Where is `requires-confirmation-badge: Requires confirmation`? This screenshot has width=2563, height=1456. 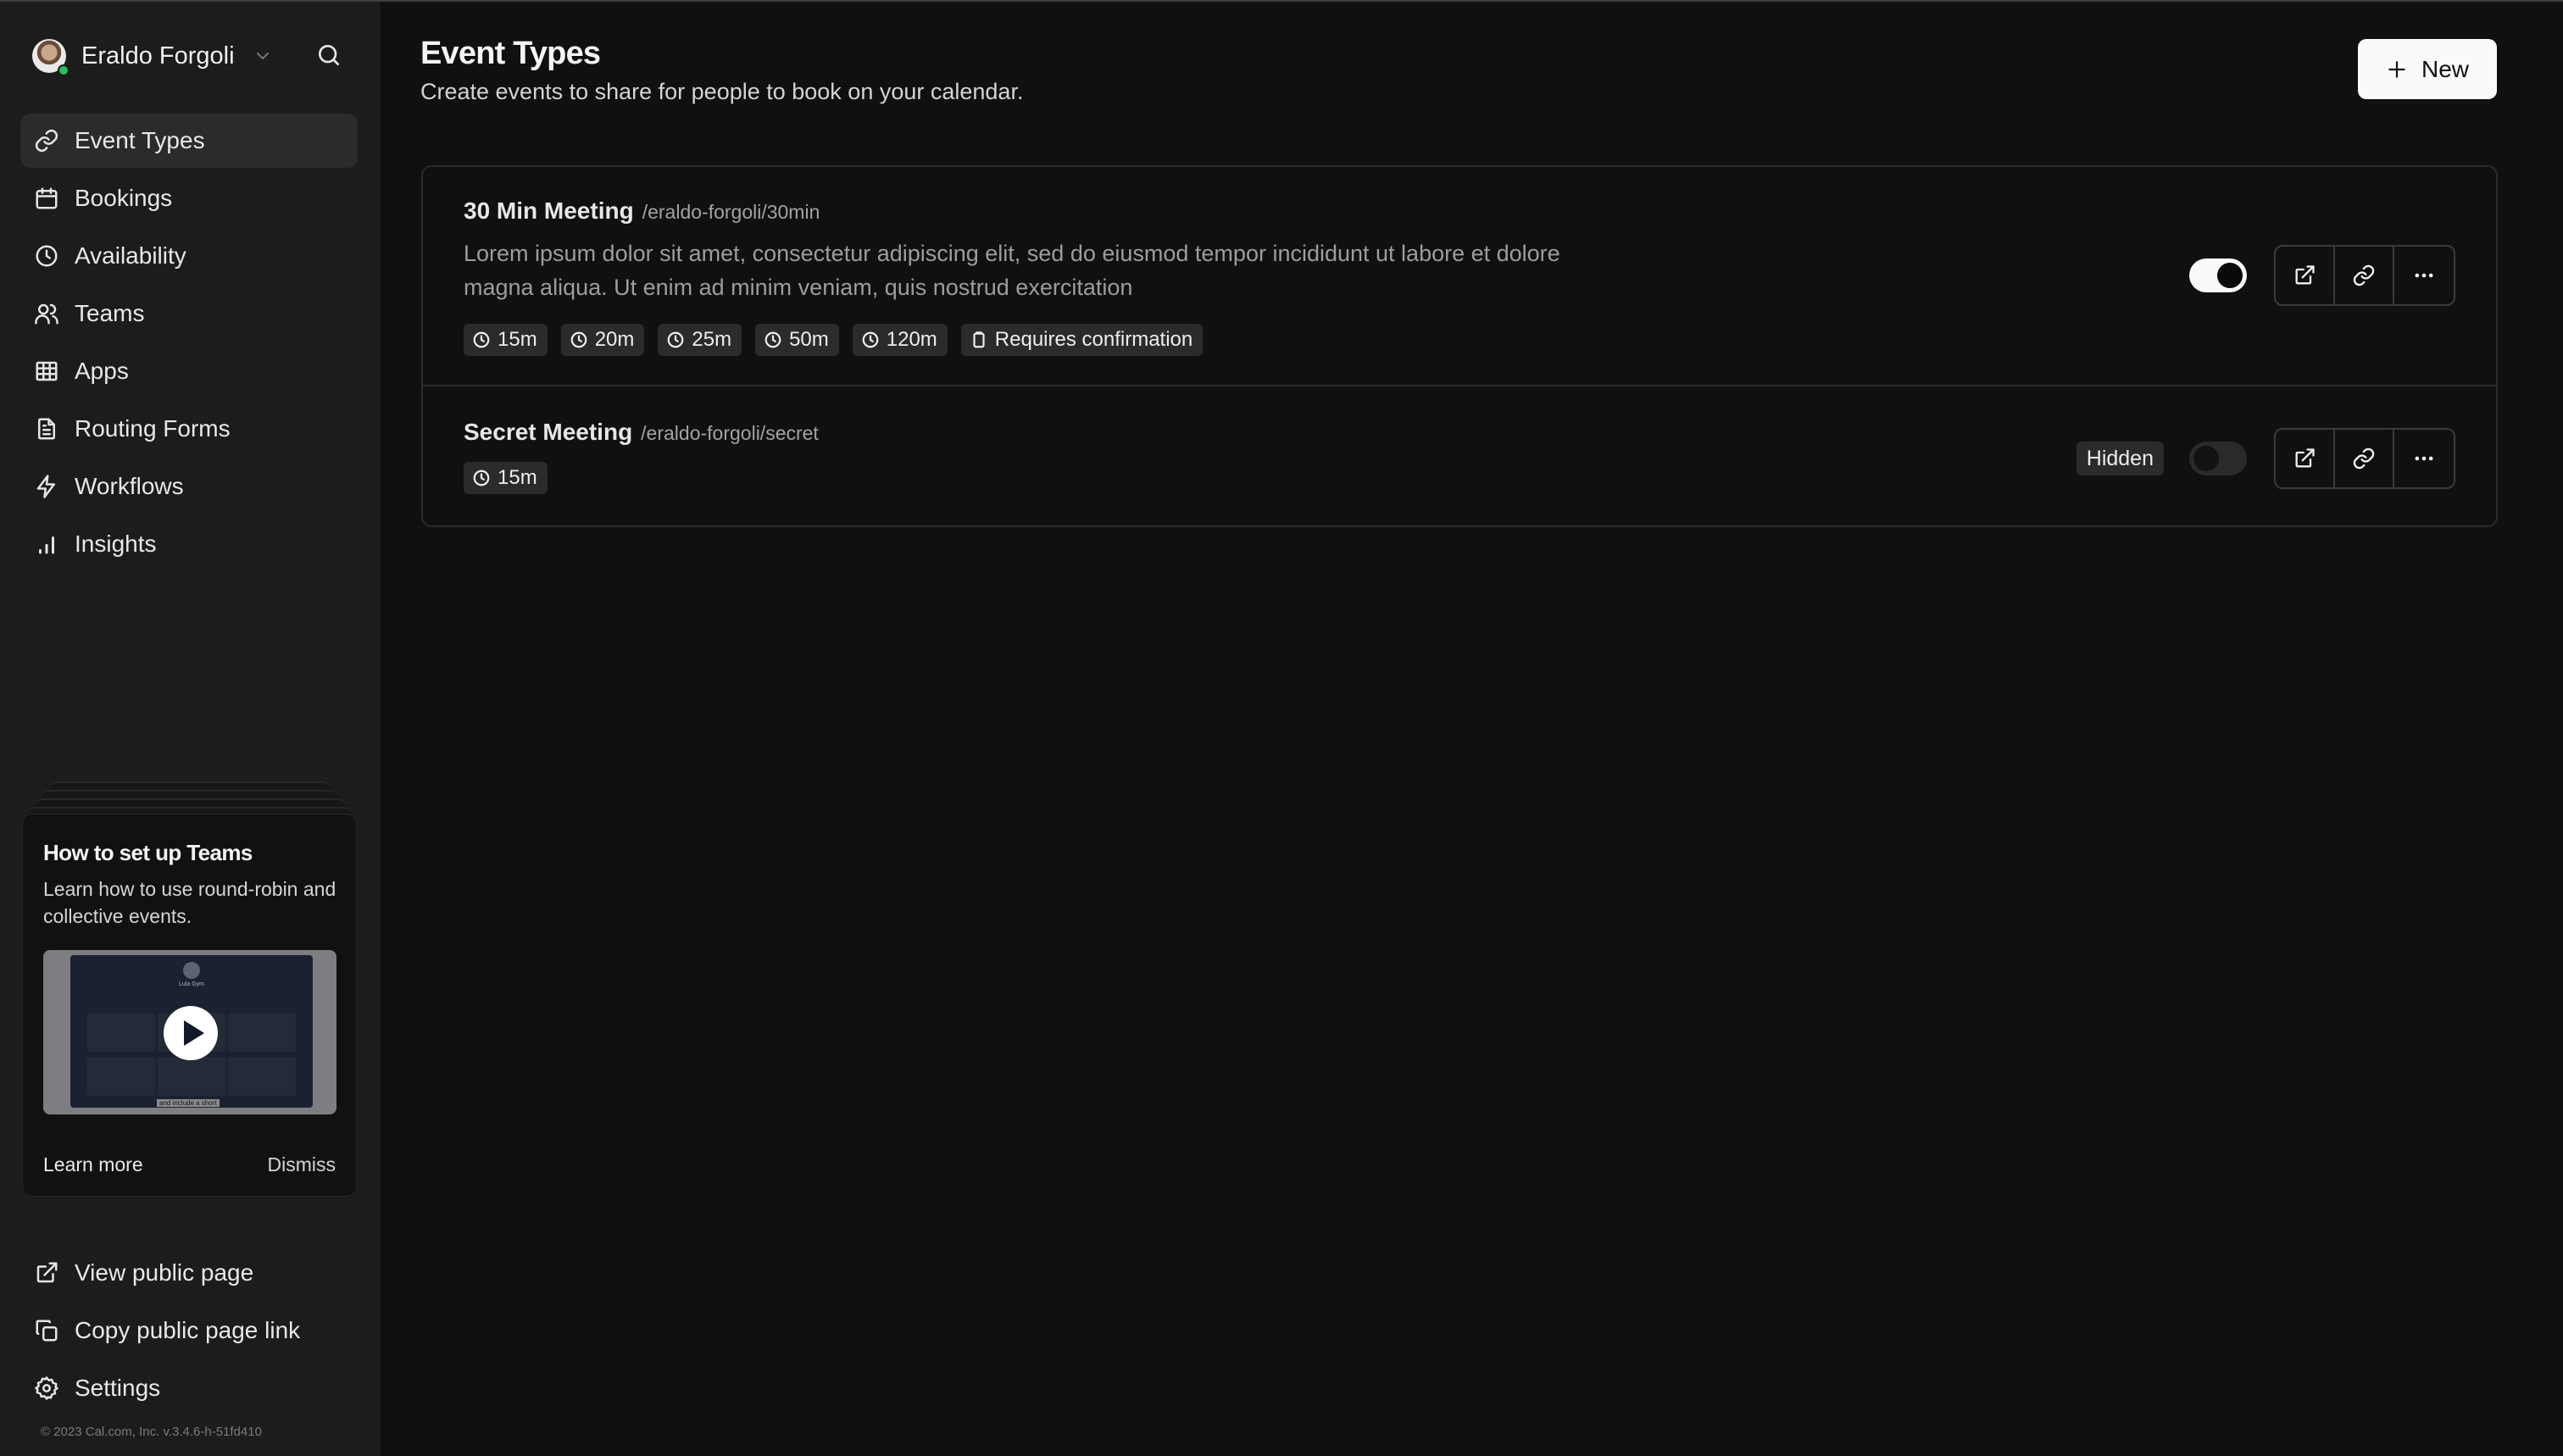 requires-confirmation-badge: Requires confirmation is located at coordinates (1082, 340).